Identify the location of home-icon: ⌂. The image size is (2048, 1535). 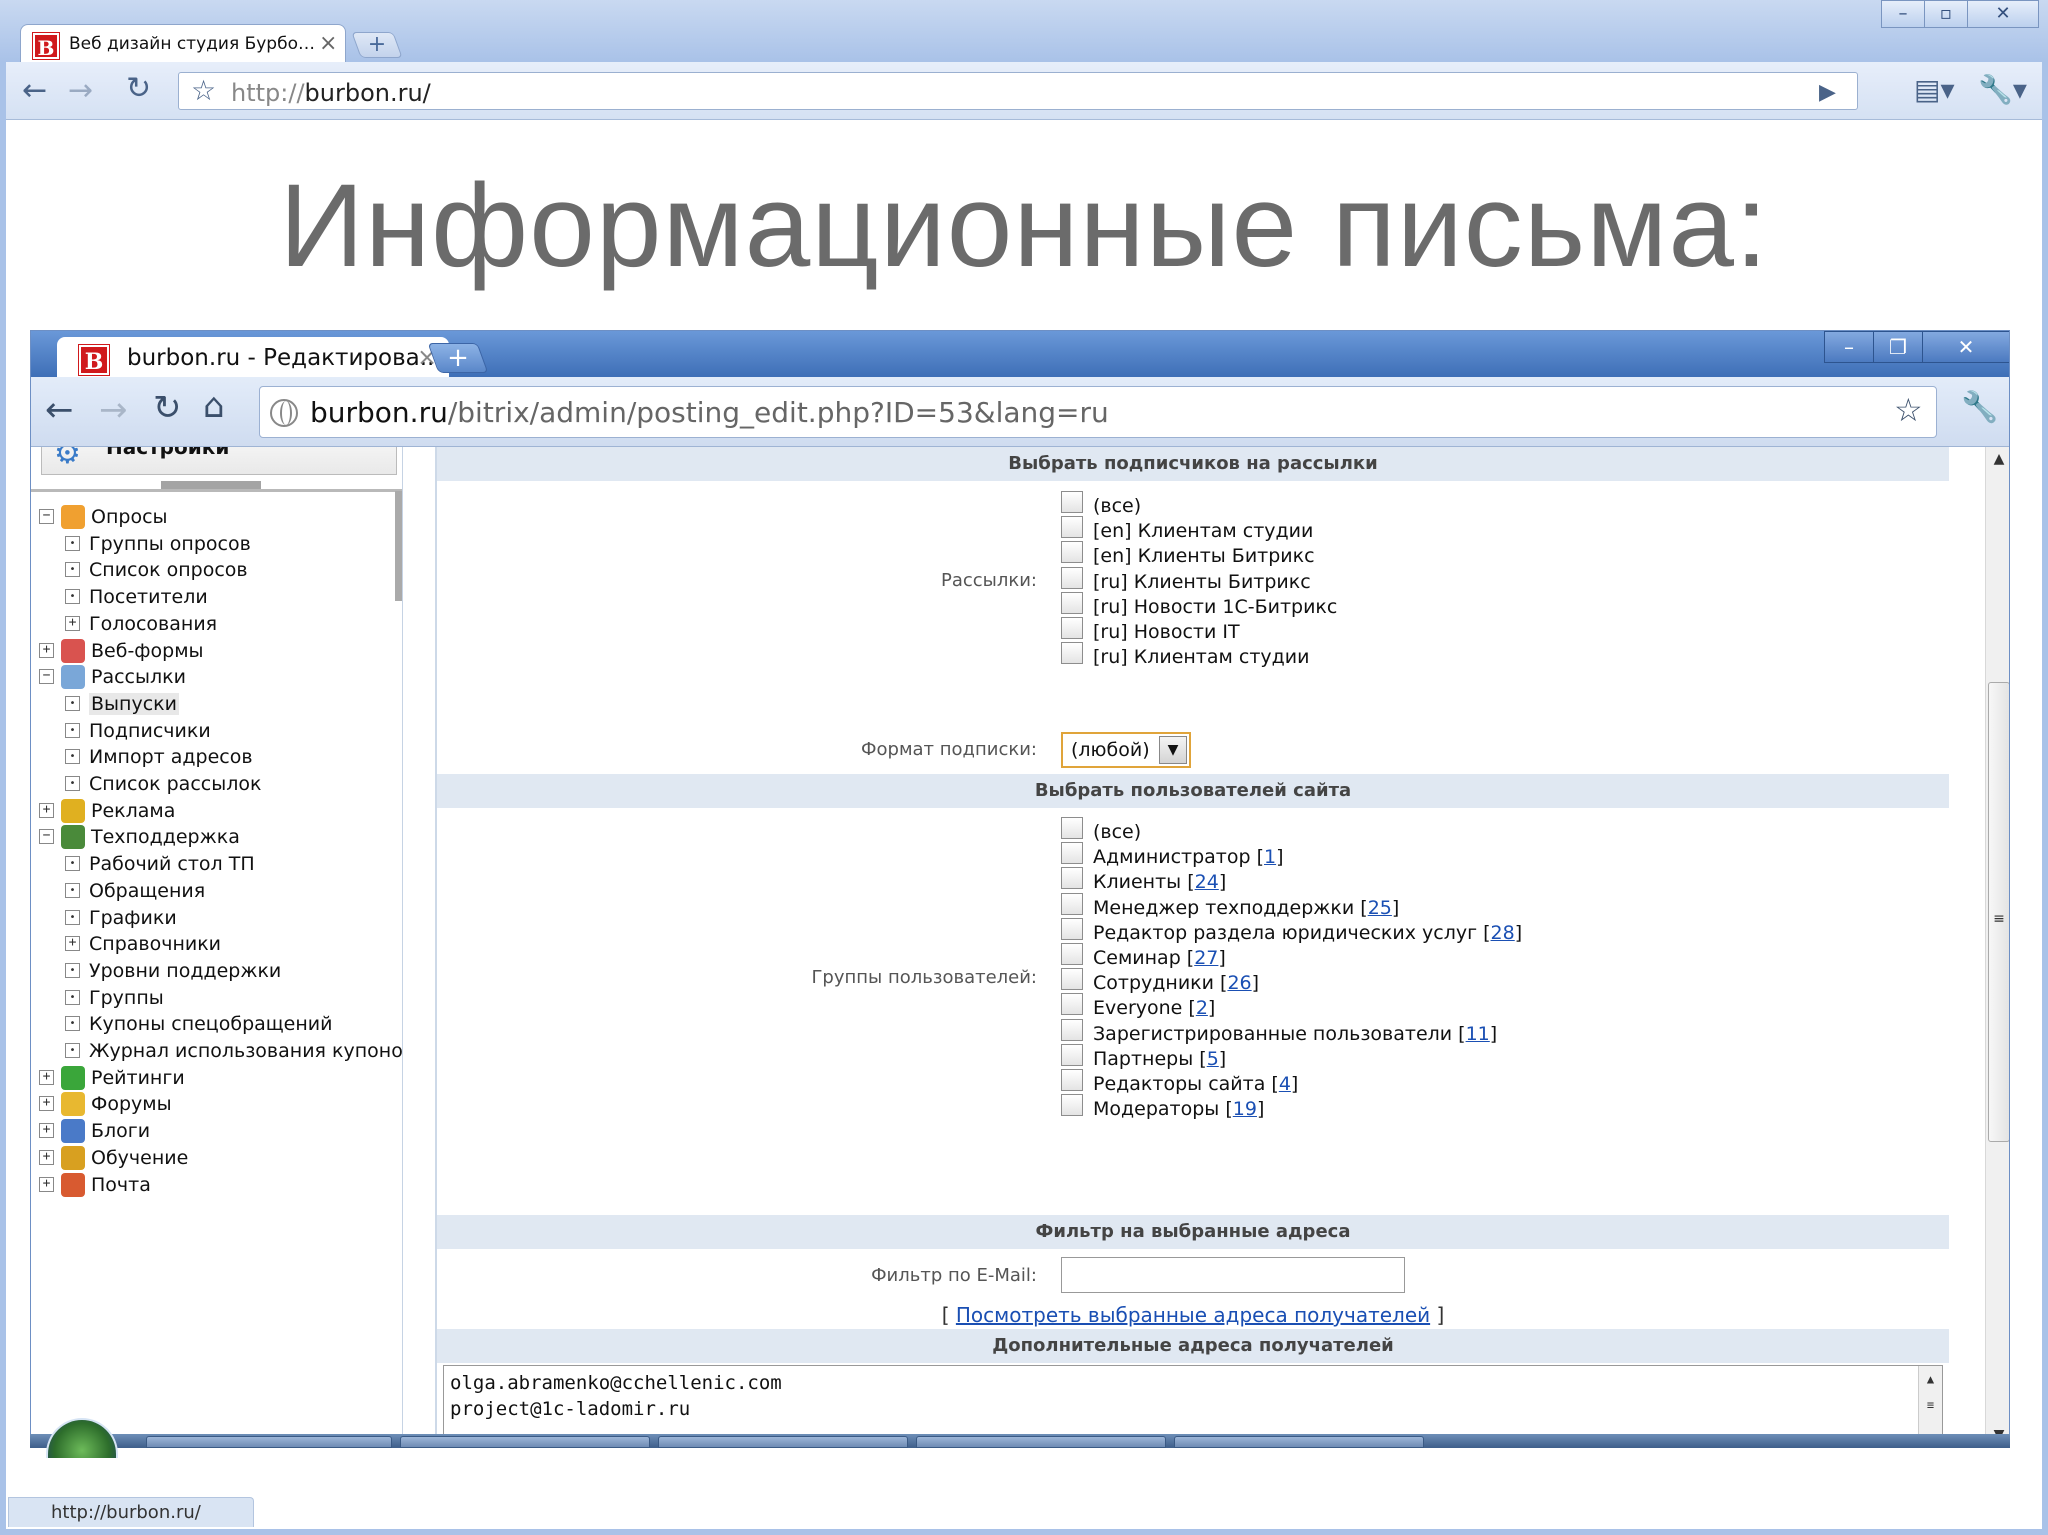
(214, 406).